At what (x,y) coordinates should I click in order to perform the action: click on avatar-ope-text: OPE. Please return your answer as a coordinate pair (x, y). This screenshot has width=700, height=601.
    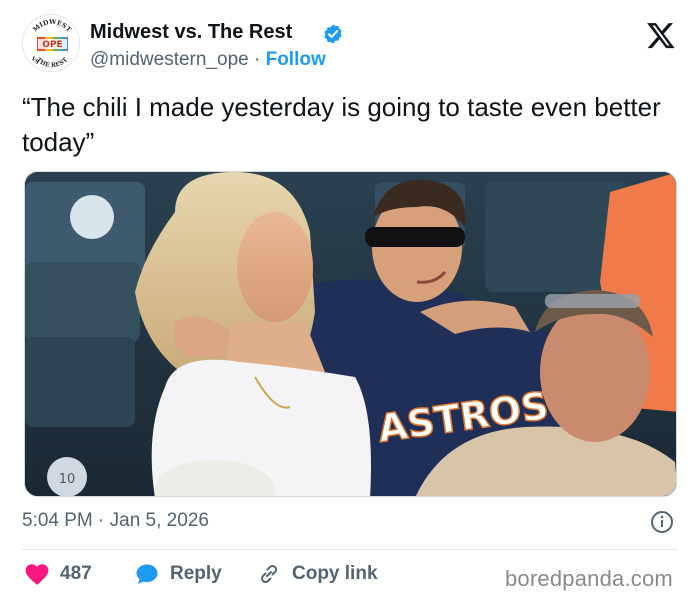
    Looking at the image, I should click on (52, 45).